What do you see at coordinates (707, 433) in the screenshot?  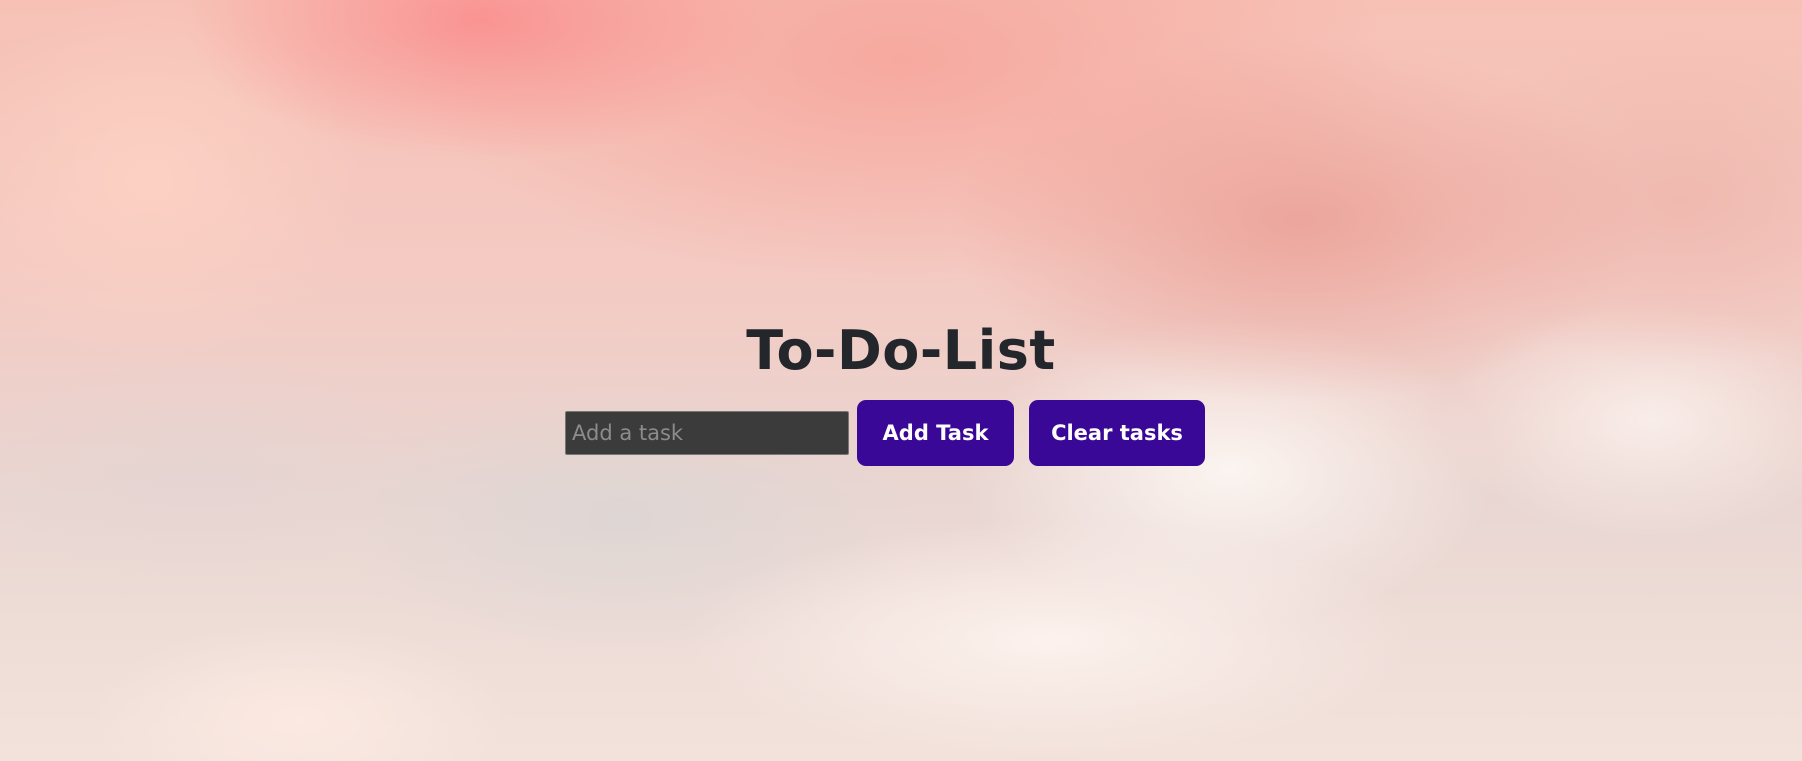 I see `task-input` at bounding box center [707, 433].